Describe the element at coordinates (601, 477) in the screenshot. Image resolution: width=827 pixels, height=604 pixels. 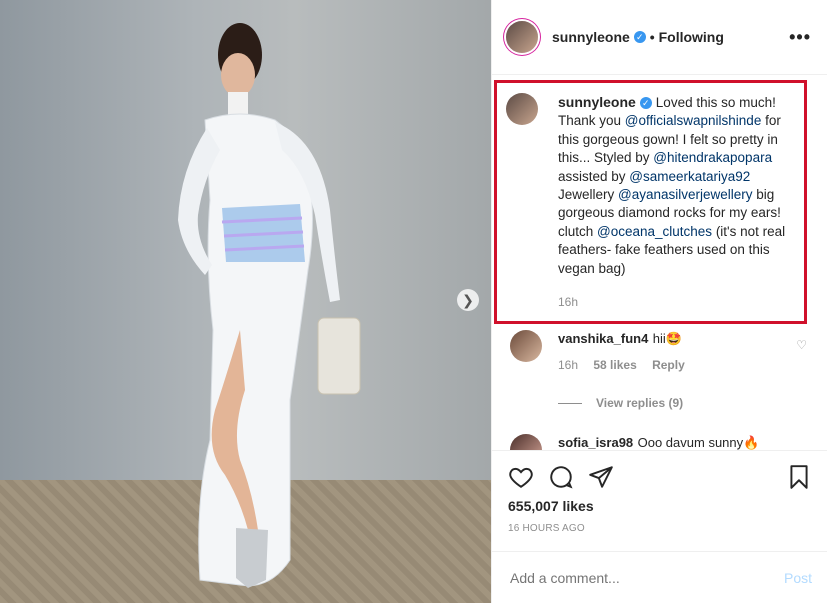
I see `share-icon` at that location.